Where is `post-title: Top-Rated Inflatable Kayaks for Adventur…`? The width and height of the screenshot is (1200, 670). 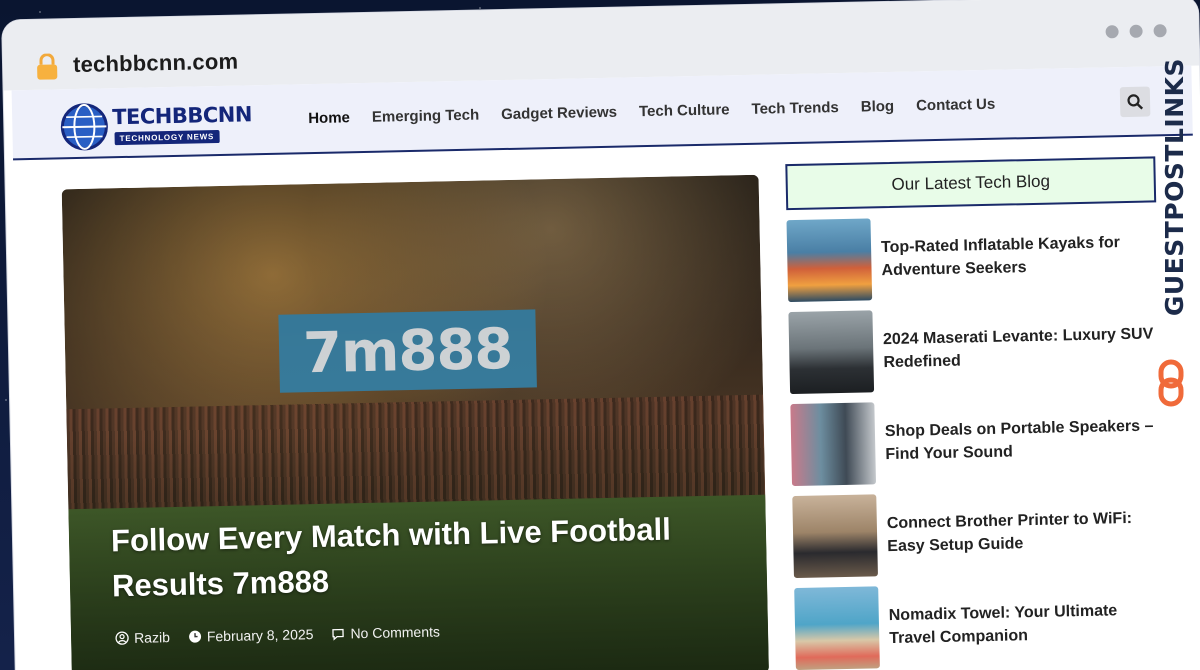 post-title: Top-Rated Inflatable Kayaks for Adventur… is located at coordinates (1019, 256).